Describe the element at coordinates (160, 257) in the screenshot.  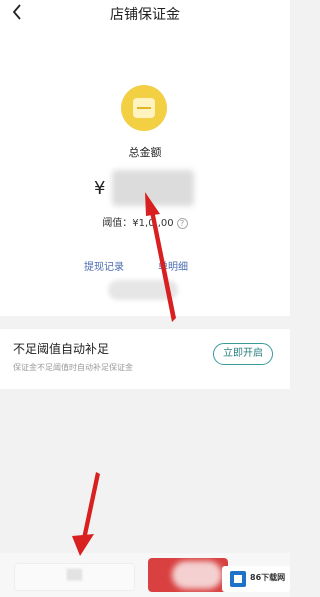
I see `arrow-up-icon` at that location.